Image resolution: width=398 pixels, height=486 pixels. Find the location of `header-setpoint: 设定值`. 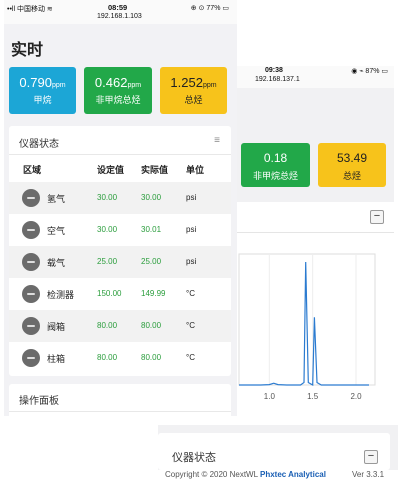

header-setpoint: 设定值 is located at coordinates (111, 170).